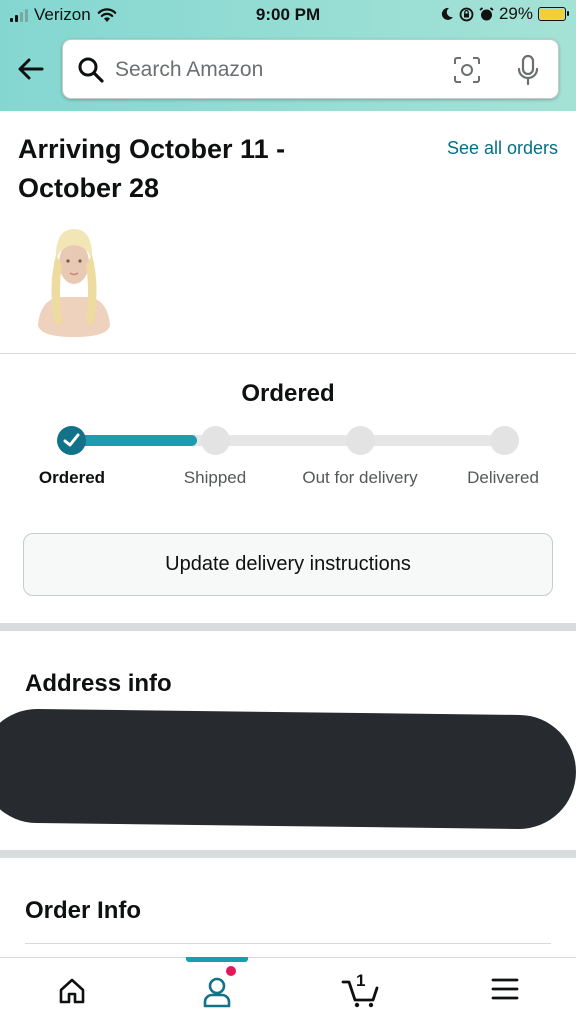  What do you see at coordinates (275, 70) in the screenshot?
I see `search-input` at bounding box center [275, 70].